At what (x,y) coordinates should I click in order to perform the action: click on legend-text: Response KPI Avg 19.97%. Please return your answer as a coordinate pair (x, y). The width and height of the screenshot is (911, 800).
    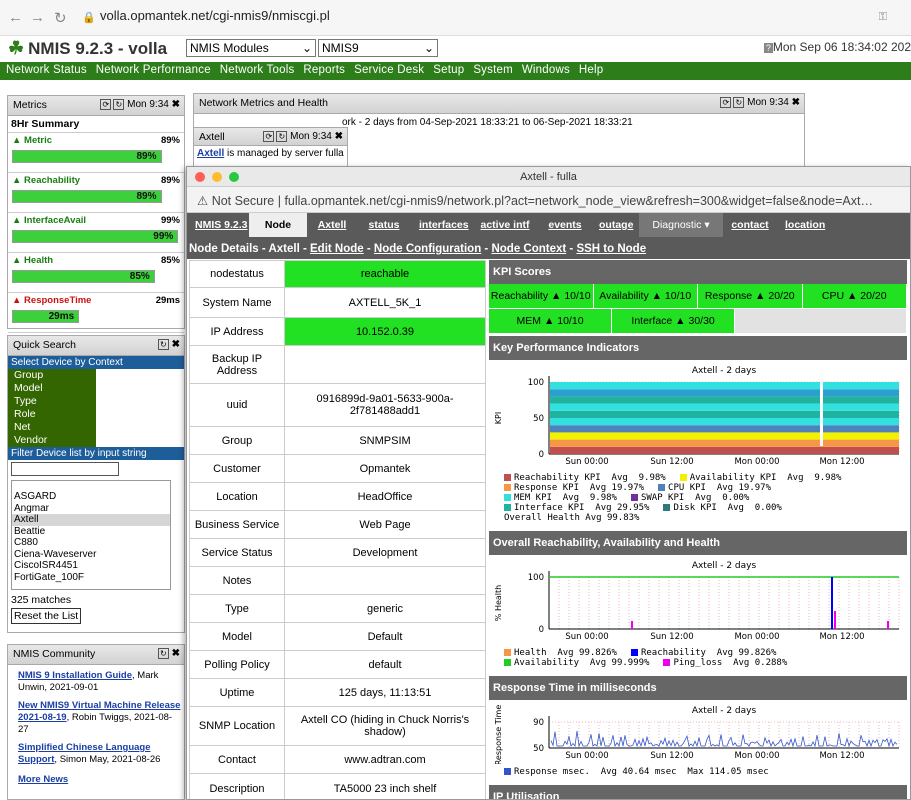
    Looking at the image, I should click on (579, 488).